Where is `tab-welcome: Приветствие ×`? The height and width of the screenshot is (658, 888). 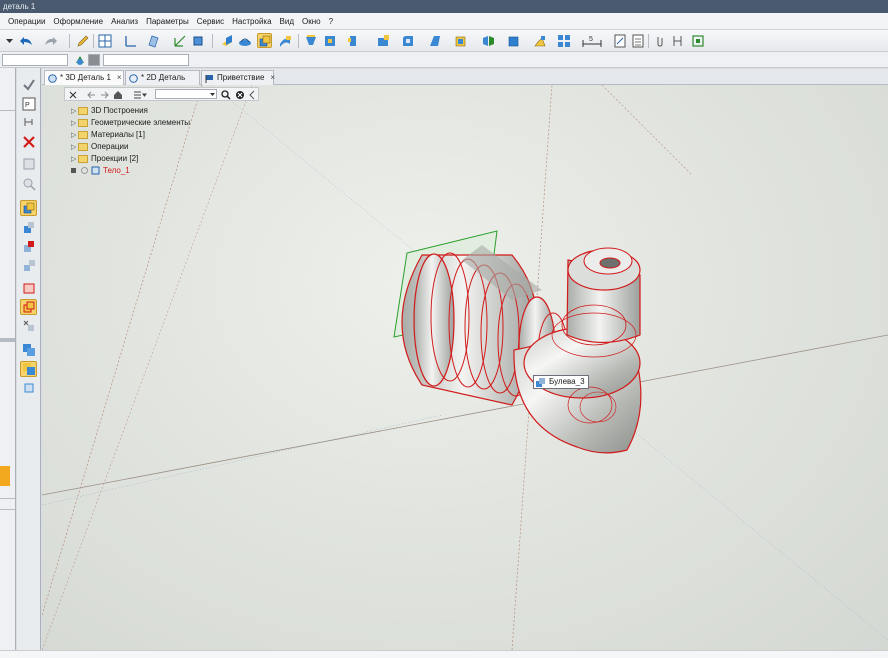
tab-welcome: Приветствие × is located at coordinates (238, 77).